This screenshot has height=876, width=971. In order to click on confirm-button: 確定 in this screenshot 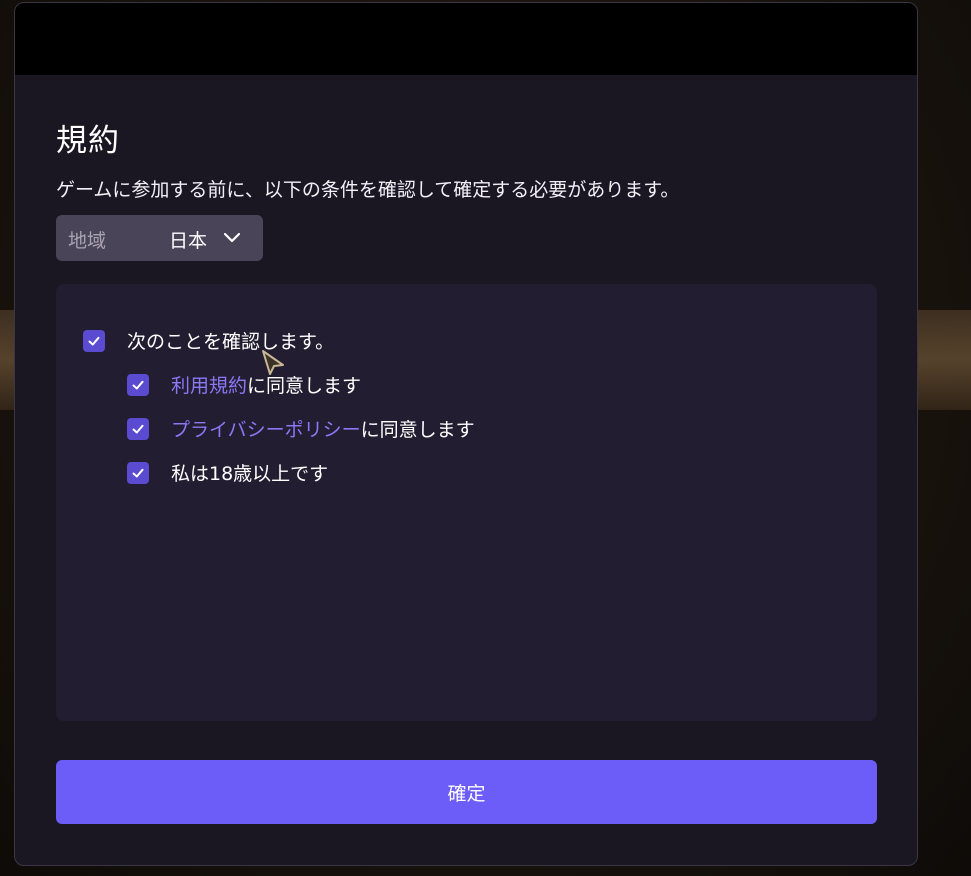, I will do `click(466, 792)`.